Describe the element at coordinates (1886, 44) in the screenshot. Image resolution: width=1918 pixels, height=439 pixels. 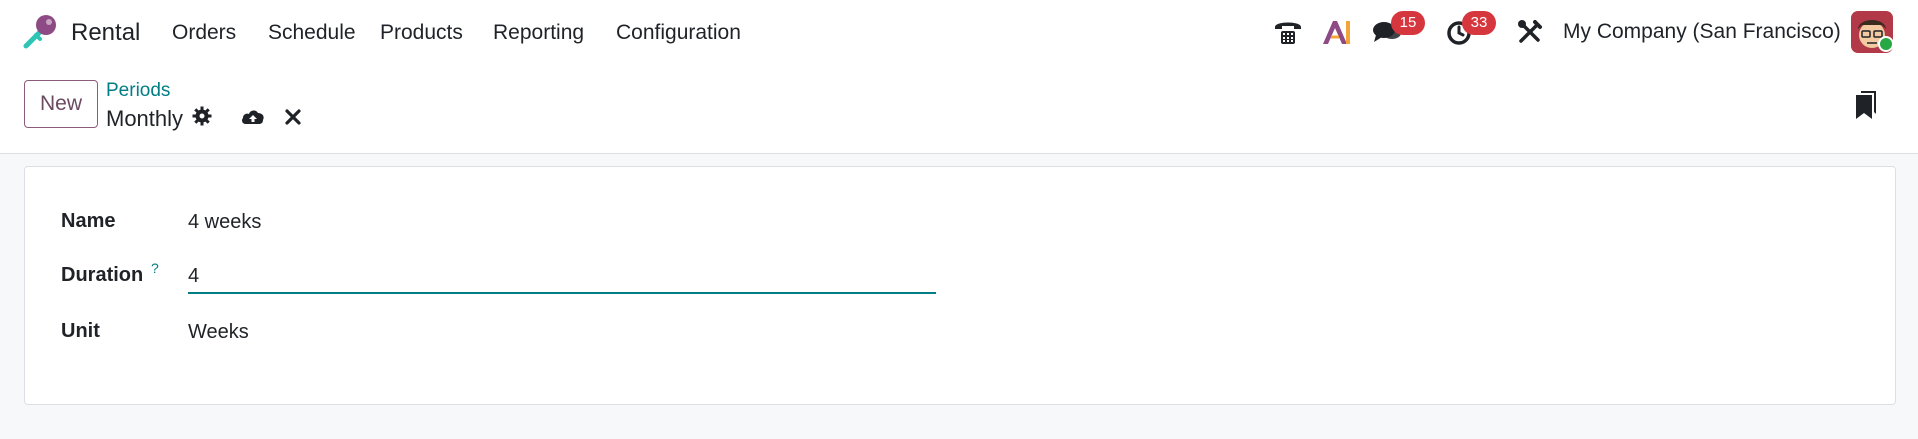
I see `presence-indicator` at that location.